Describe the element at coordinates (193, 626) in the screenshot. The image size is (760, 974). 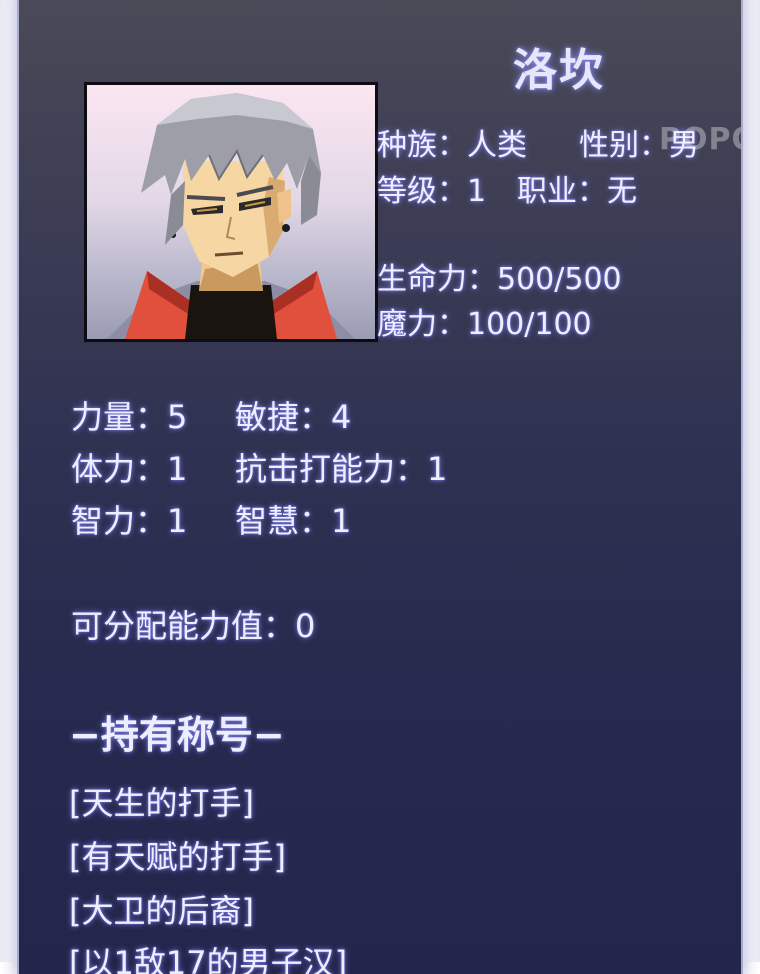
I see `available-points: 可分配能力值：0` at that location.